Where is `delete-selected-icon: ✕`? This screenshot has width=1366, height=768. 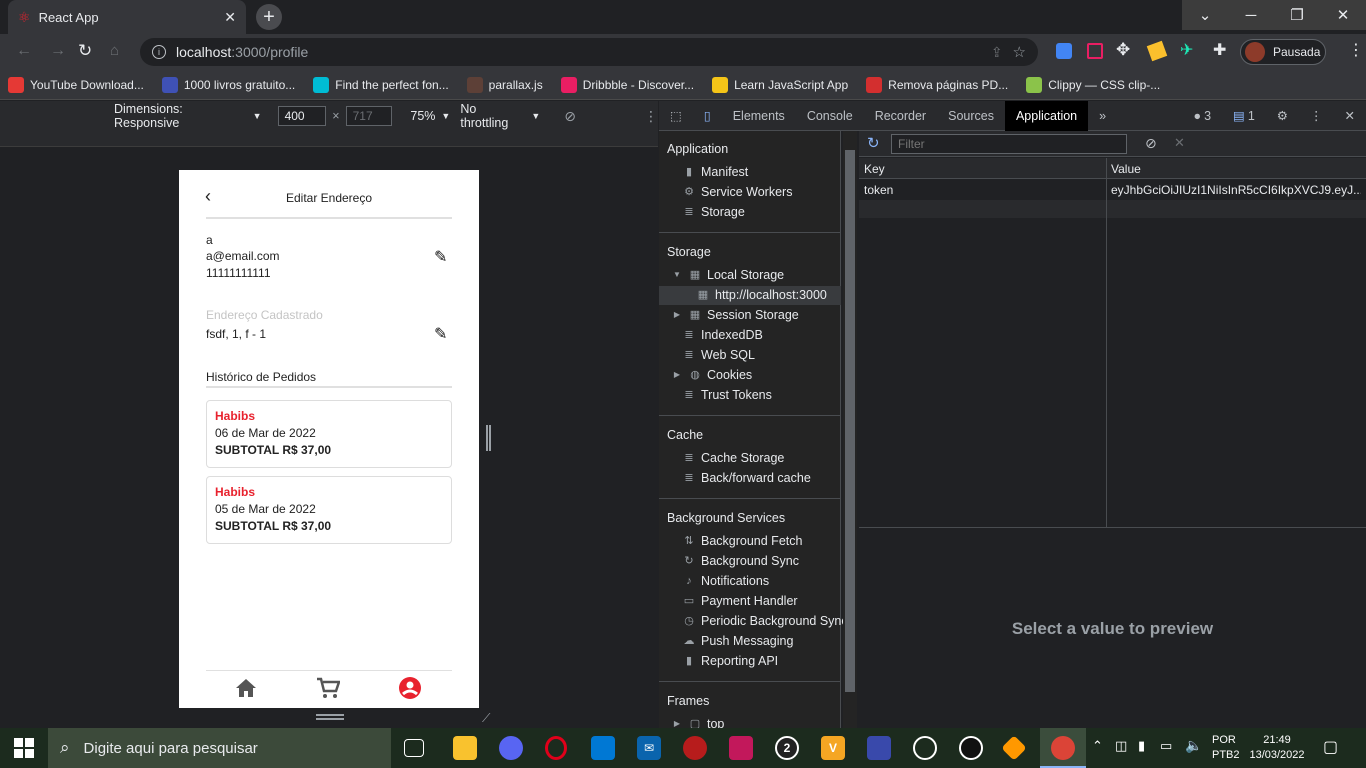
delete-selected-icon: ✕ is located at coordinates (1179, 143).